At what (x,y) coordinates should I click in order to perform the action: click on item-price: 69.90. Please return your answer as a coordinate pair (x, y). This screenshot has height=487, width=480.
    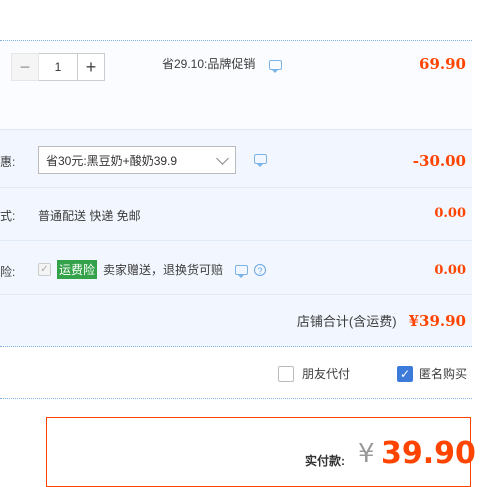
    Looking at the image, I should click on (442, 64).